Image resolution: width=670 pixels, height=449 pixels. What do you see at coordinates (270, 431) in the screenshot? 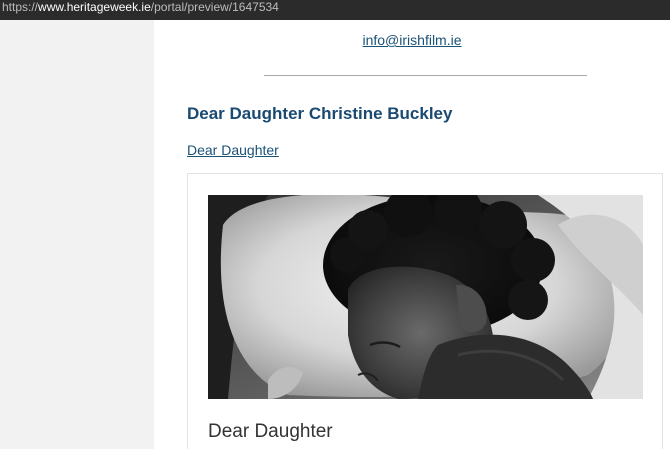
I see `card-title: Dear Daughter` at bounding box center [270, 431].